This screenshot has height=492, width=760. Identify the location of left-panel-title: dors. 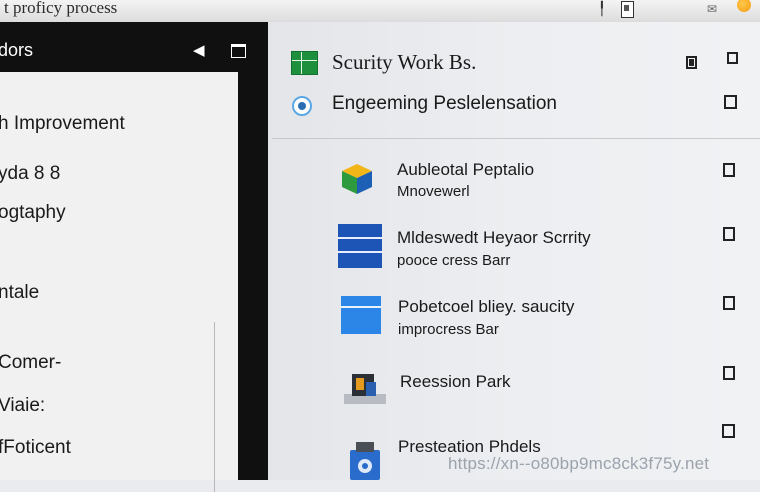
(17, 50).